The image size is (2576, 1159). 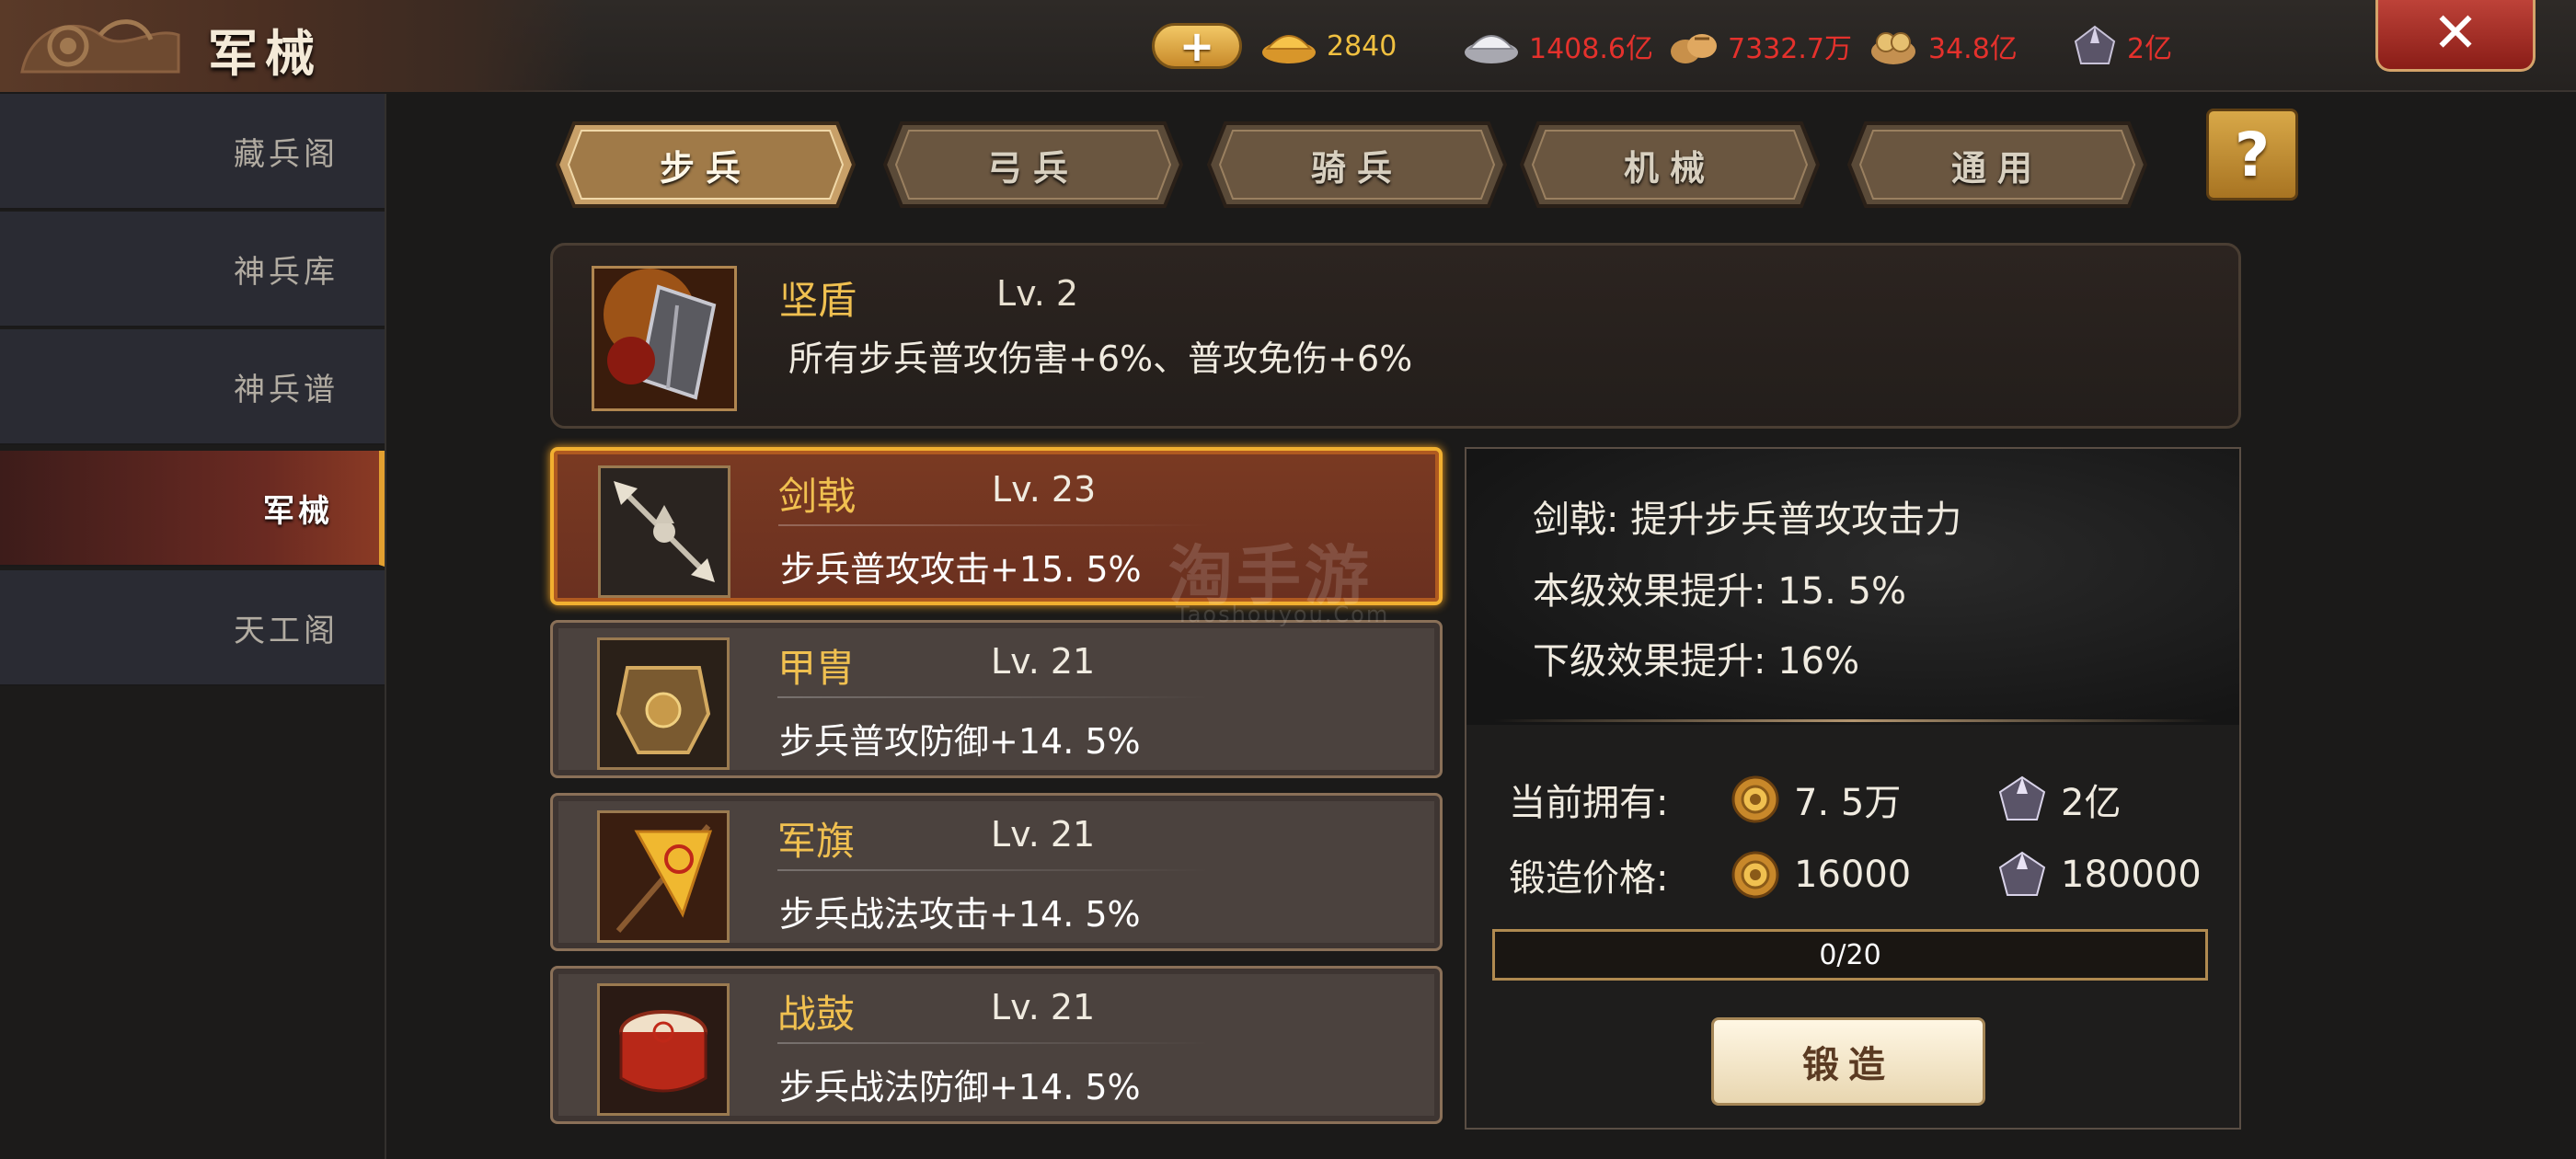 I want to click on top-bar: 军械 + 2840 1408.6亿 7332.7万 34.8亿 2亿 ✕, so click(x=1288, y=46).